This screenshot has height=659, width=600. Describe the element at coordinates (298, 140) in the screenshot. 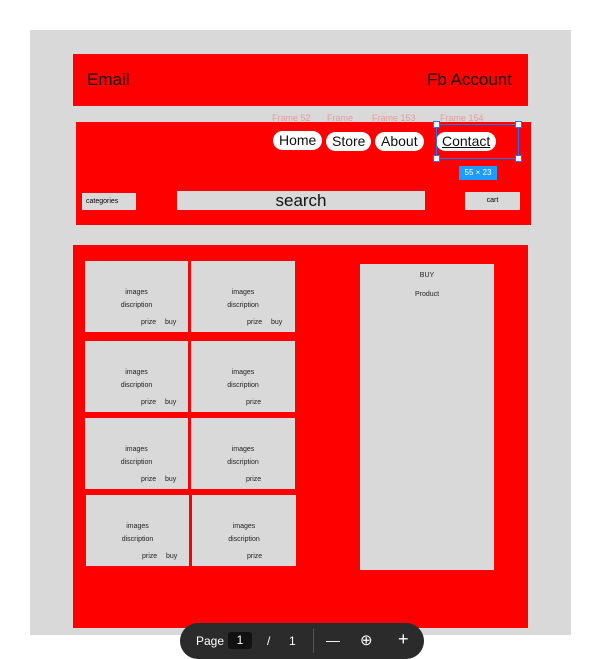

I see `nav-home: Home` at that location.